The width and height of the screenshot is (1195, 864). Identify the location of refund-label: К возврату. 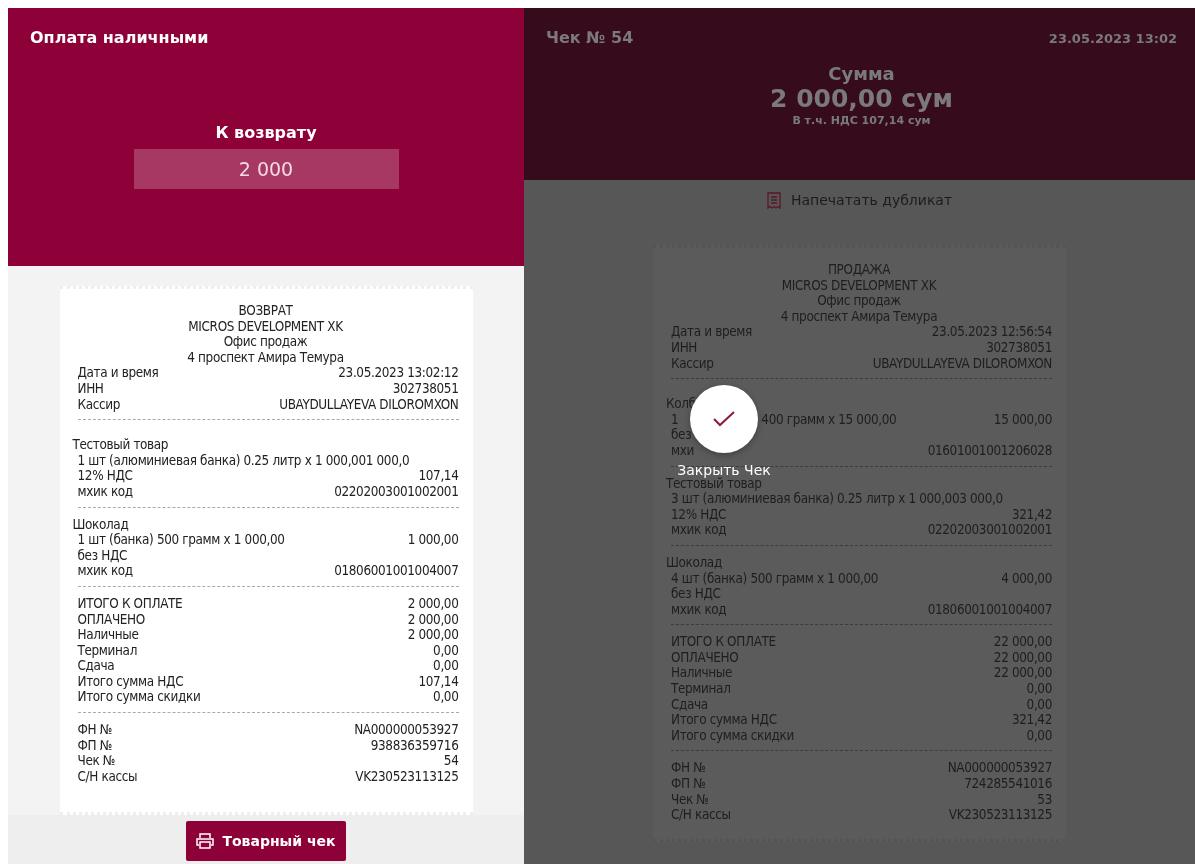
(266, 132).